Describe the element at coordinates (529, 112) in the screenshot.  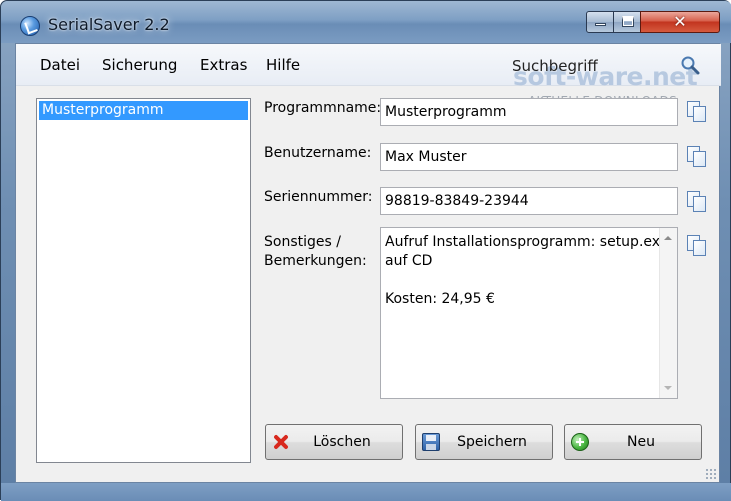
I see `program-name-field: Musterprogramm` at that location.